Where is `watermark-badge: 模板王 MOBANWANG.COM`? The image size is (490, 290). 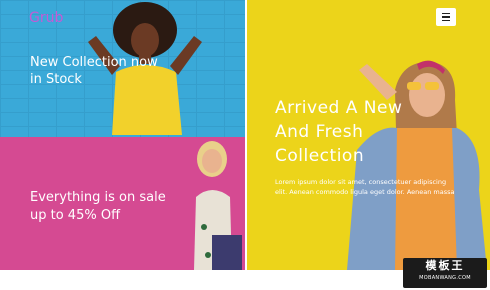 watermark-badge: 模板王 MOBANWANG.COM is located at coordinates (445, 273).